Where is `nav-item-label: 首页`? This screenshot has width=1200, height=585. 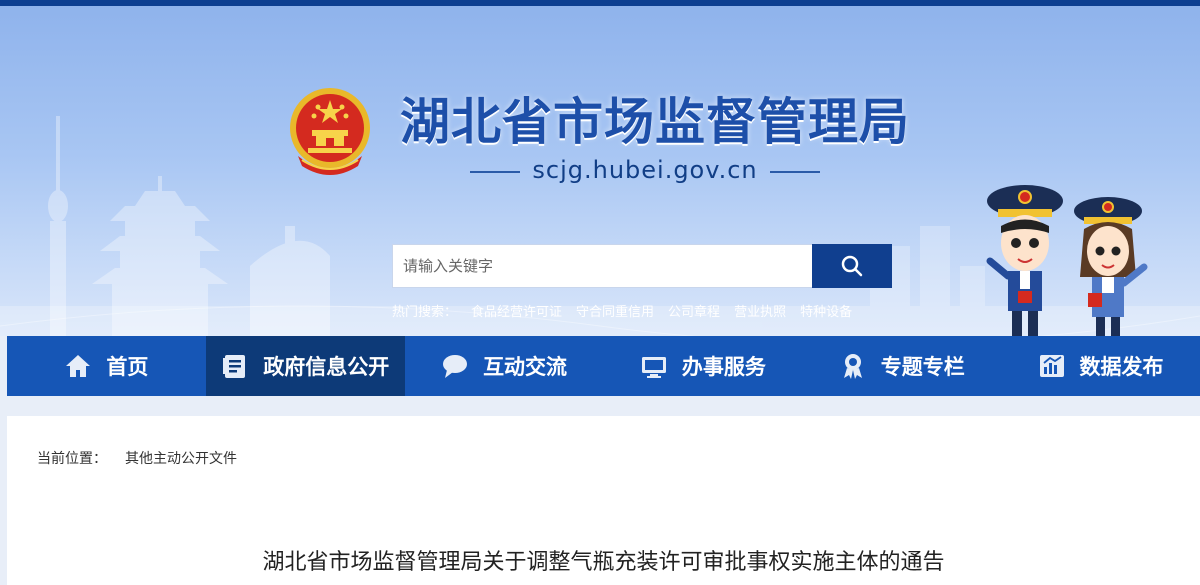 nav-item-label: 首页 is located at coordinates (127, 367).